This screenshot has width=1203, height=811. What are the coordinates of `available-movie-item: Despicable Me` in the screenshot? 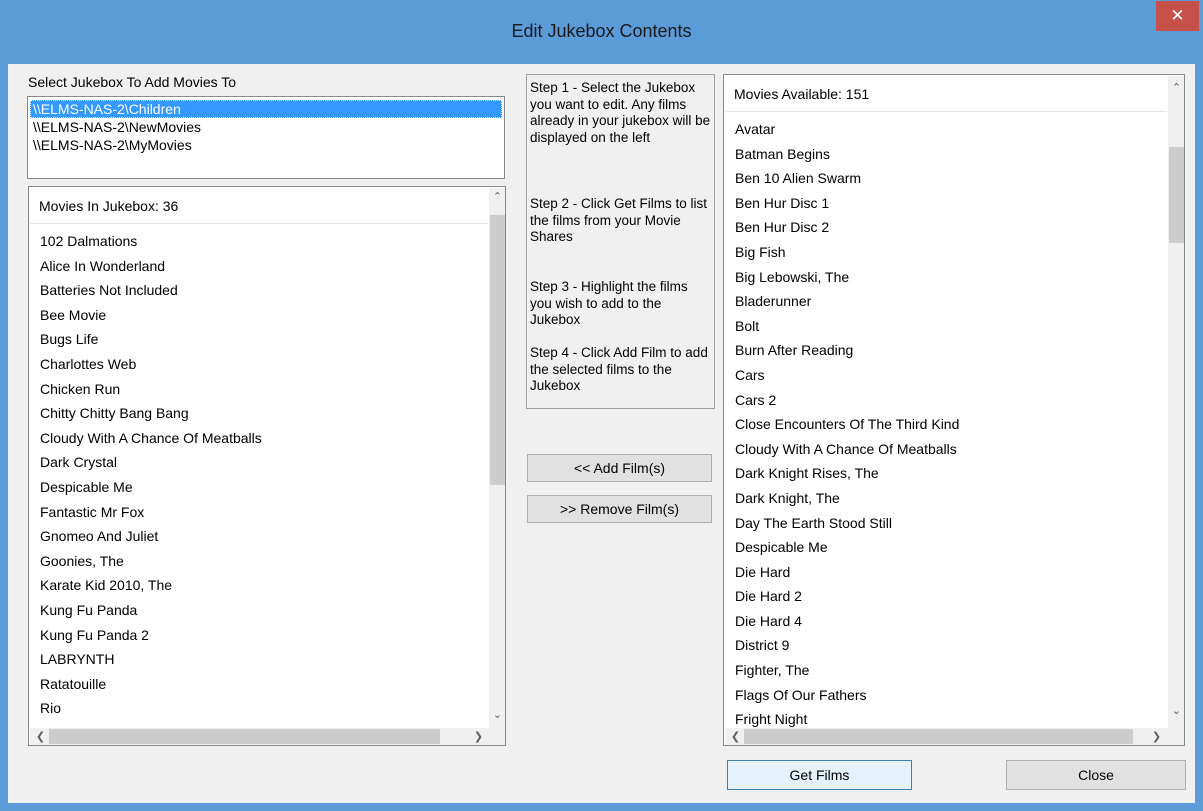 It's located at (842, 547).